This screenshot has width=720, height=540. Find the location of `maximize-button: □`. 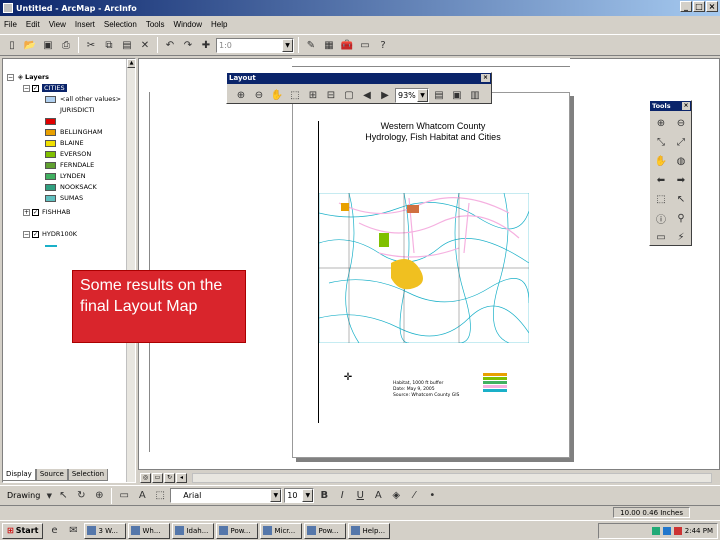

maximize-button: □ is located at coordinates (699, 6).